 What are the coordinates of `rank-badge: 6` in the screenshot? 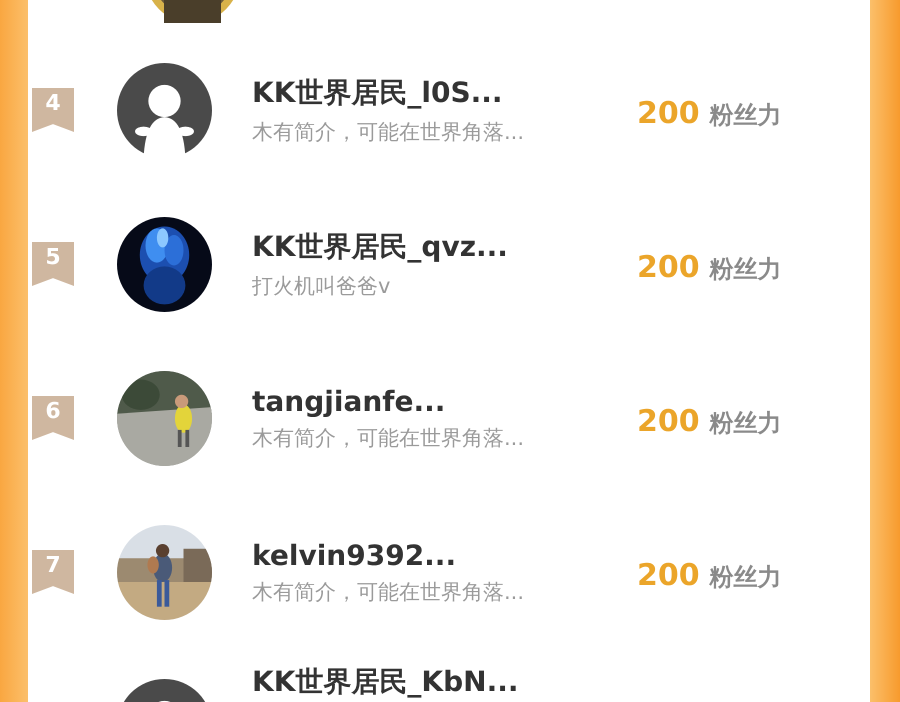 It's located at (53, 418).